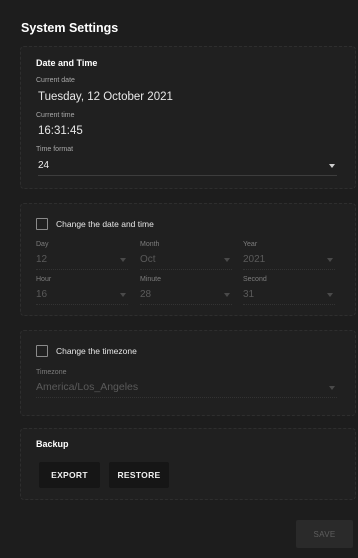 The width and height of the screenshot is (358, 558). I want to click on page-title: System Settings, so click(70, 28).